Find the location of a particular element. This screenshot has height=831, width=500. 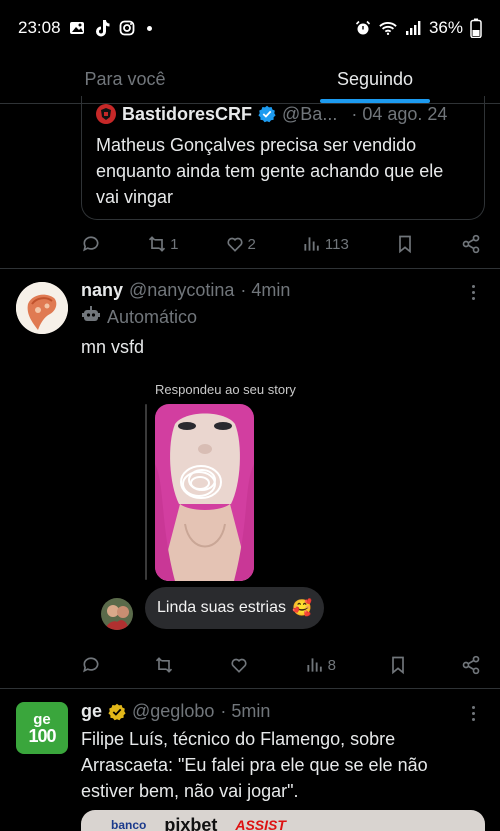

gallery-icon is located at coordinates (77, 28).